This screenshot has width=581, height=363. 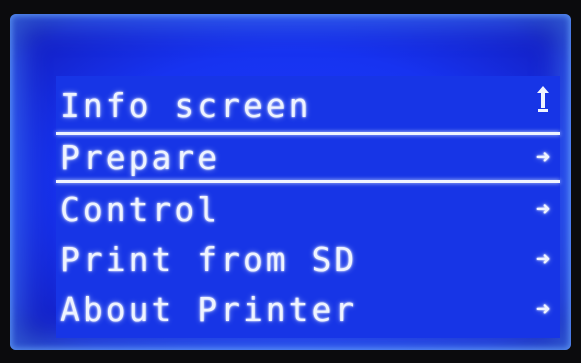 I want to click on menu-item-prepare: Prepare ➜, so click(x=308, y=157).